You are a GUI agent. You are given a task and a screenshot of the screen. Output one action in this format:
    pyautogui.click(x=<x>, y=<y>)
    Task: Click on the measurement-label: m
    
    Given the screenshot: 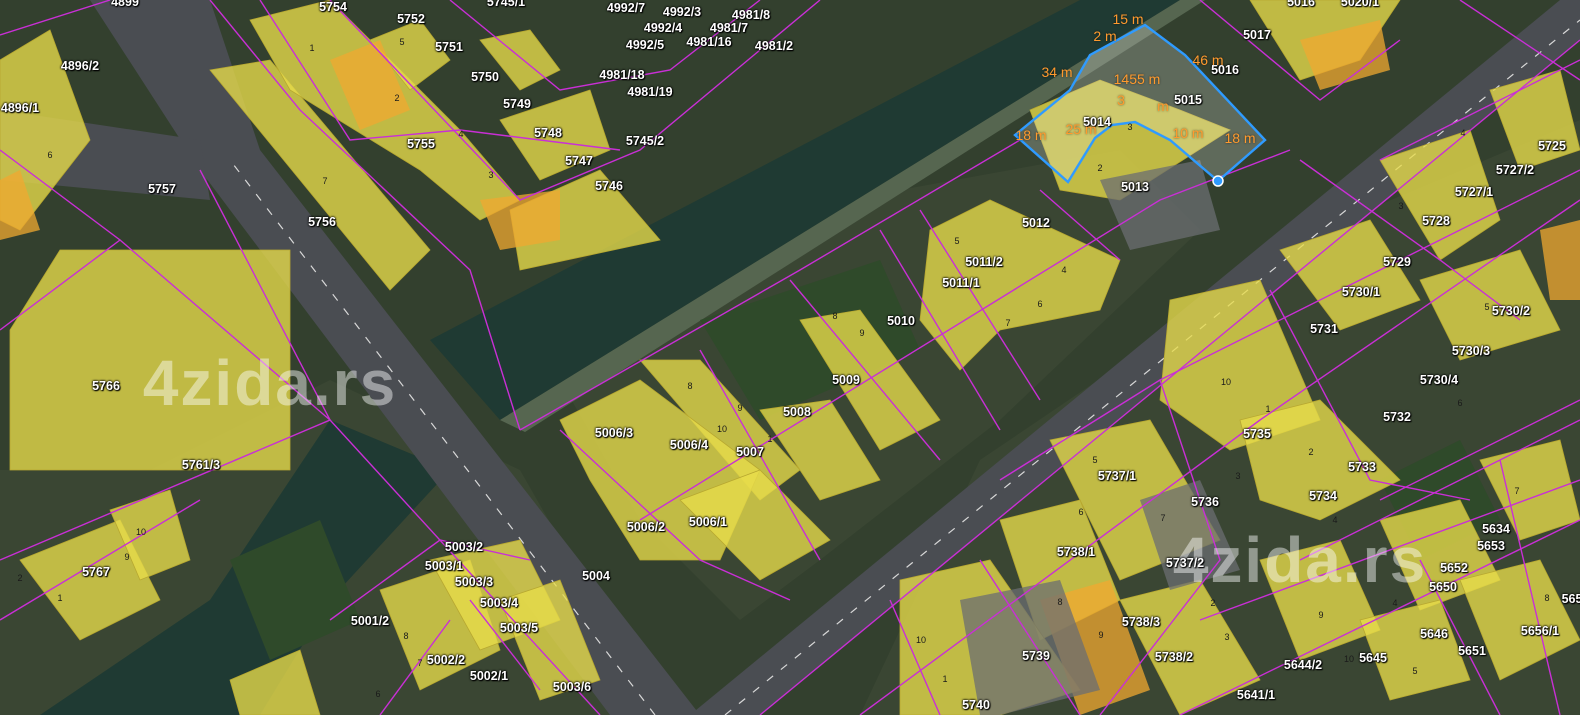 What is the action you would take?
    pyautogui.click(x=1163, y=106)
    